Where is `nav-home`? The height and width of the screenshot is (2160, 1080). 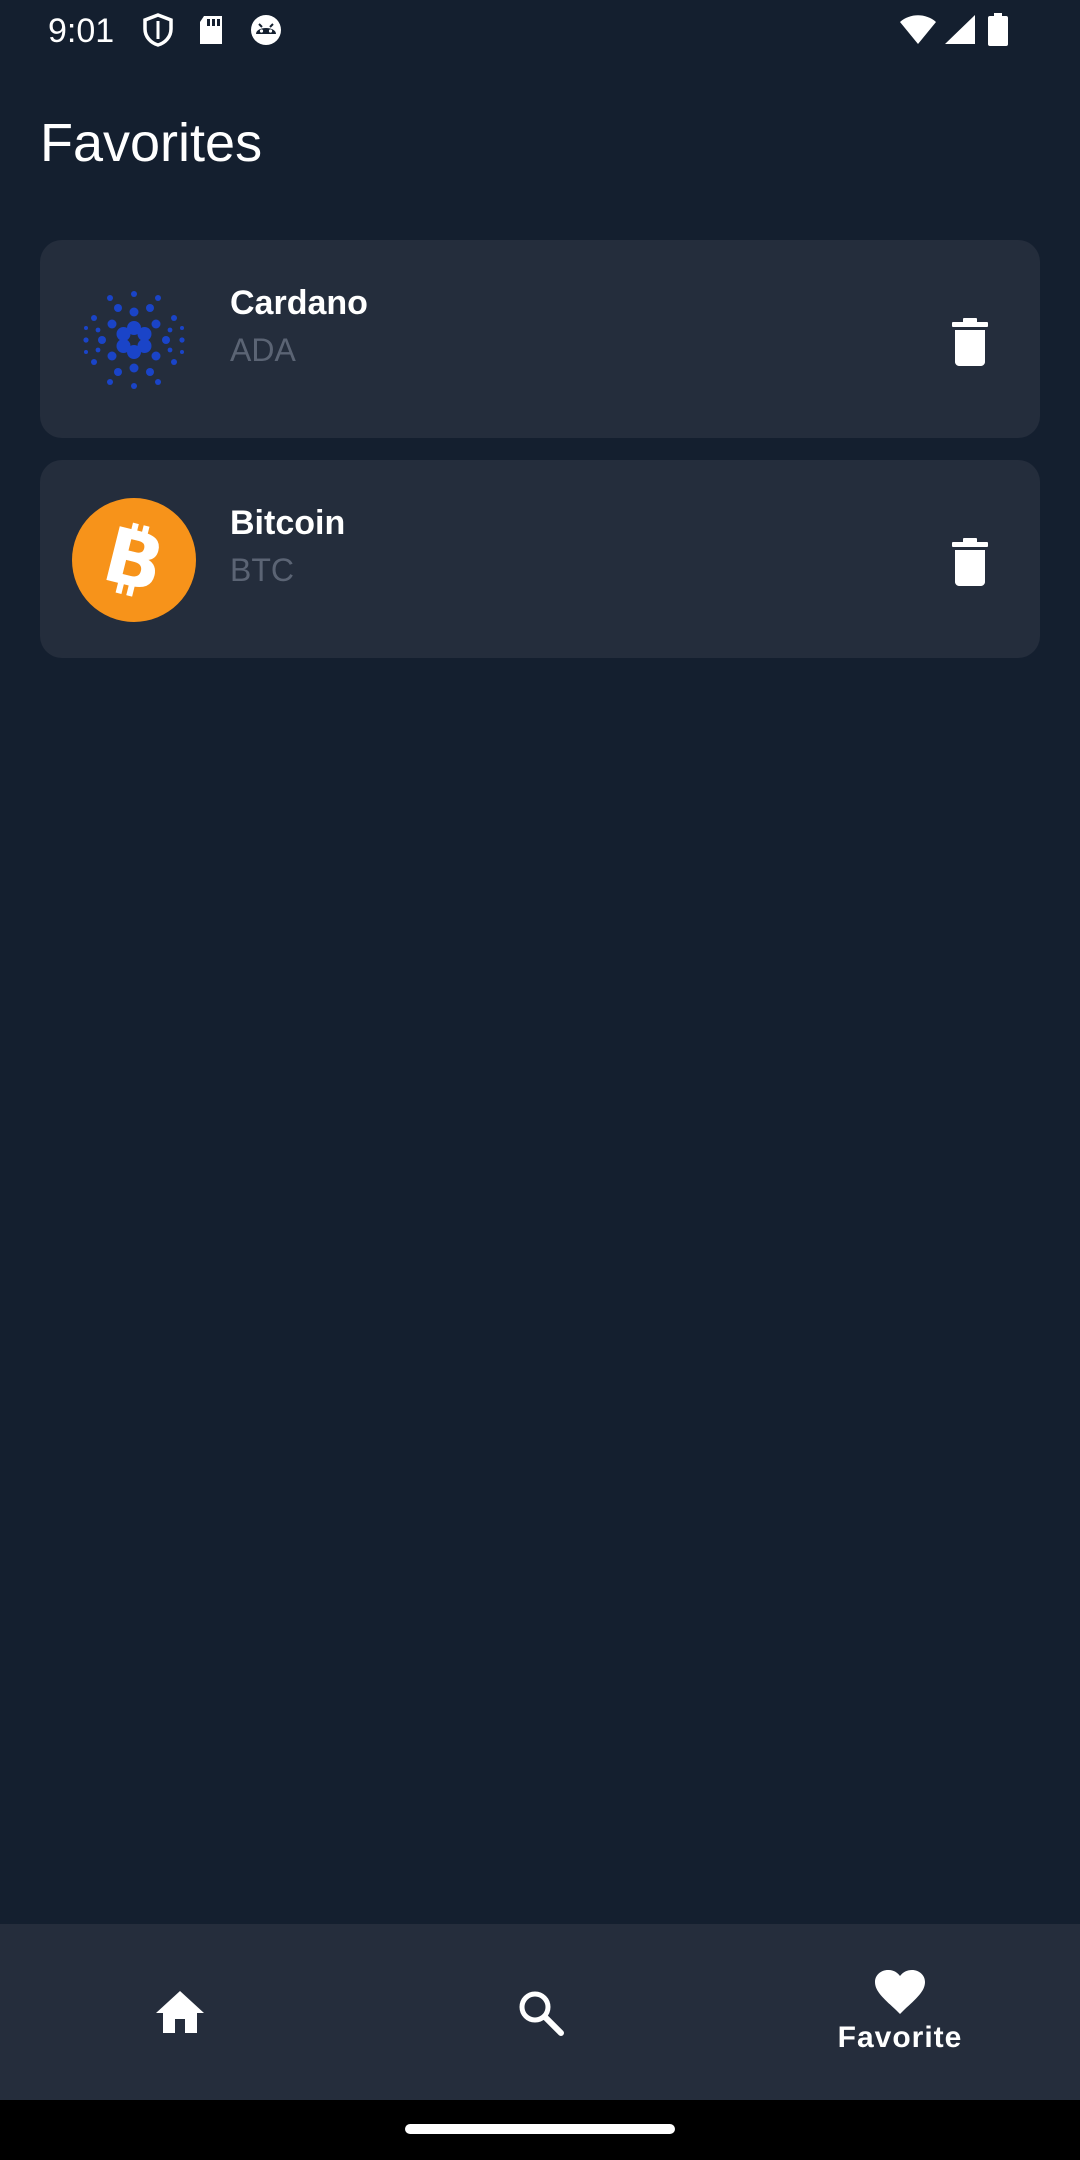 nav-home is located at coordinates (180, 2012).